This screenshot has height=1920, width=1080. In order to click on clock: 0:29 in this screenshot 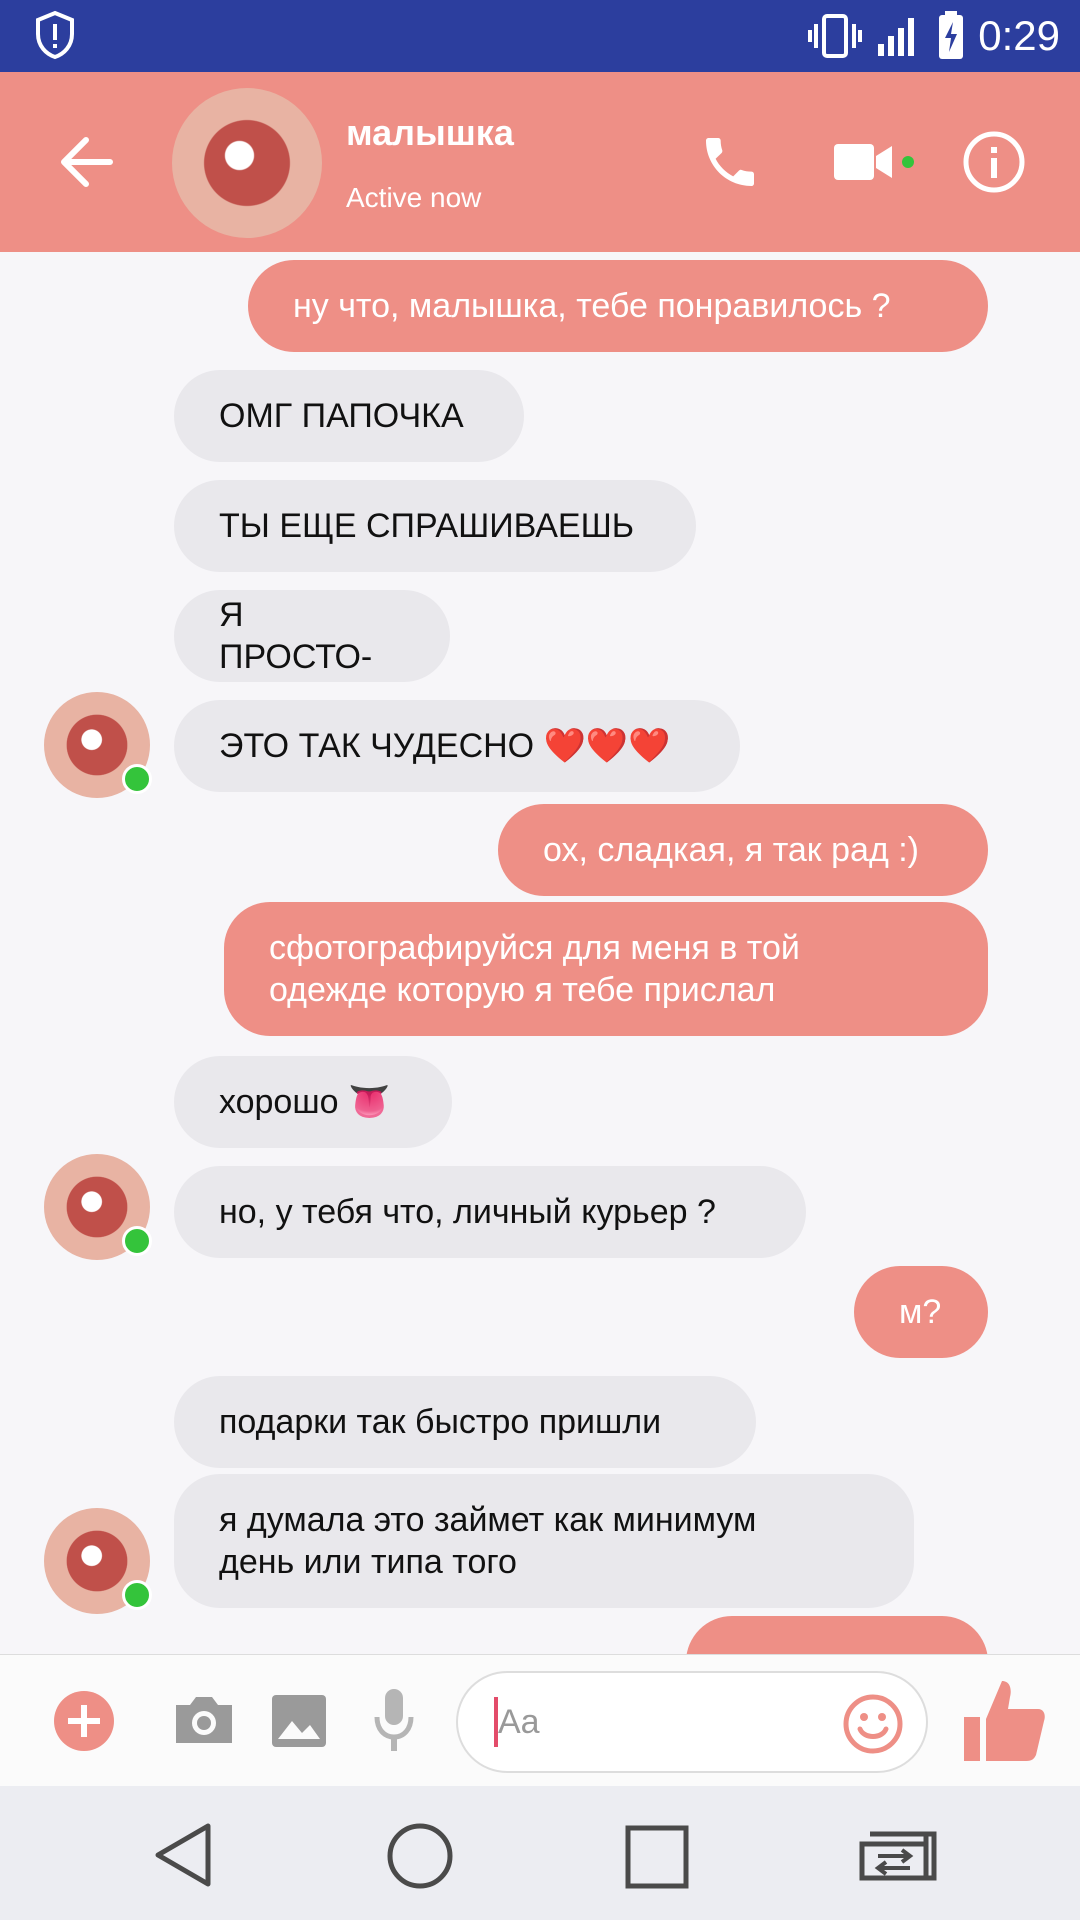, I will do `click(1019, 35)`.